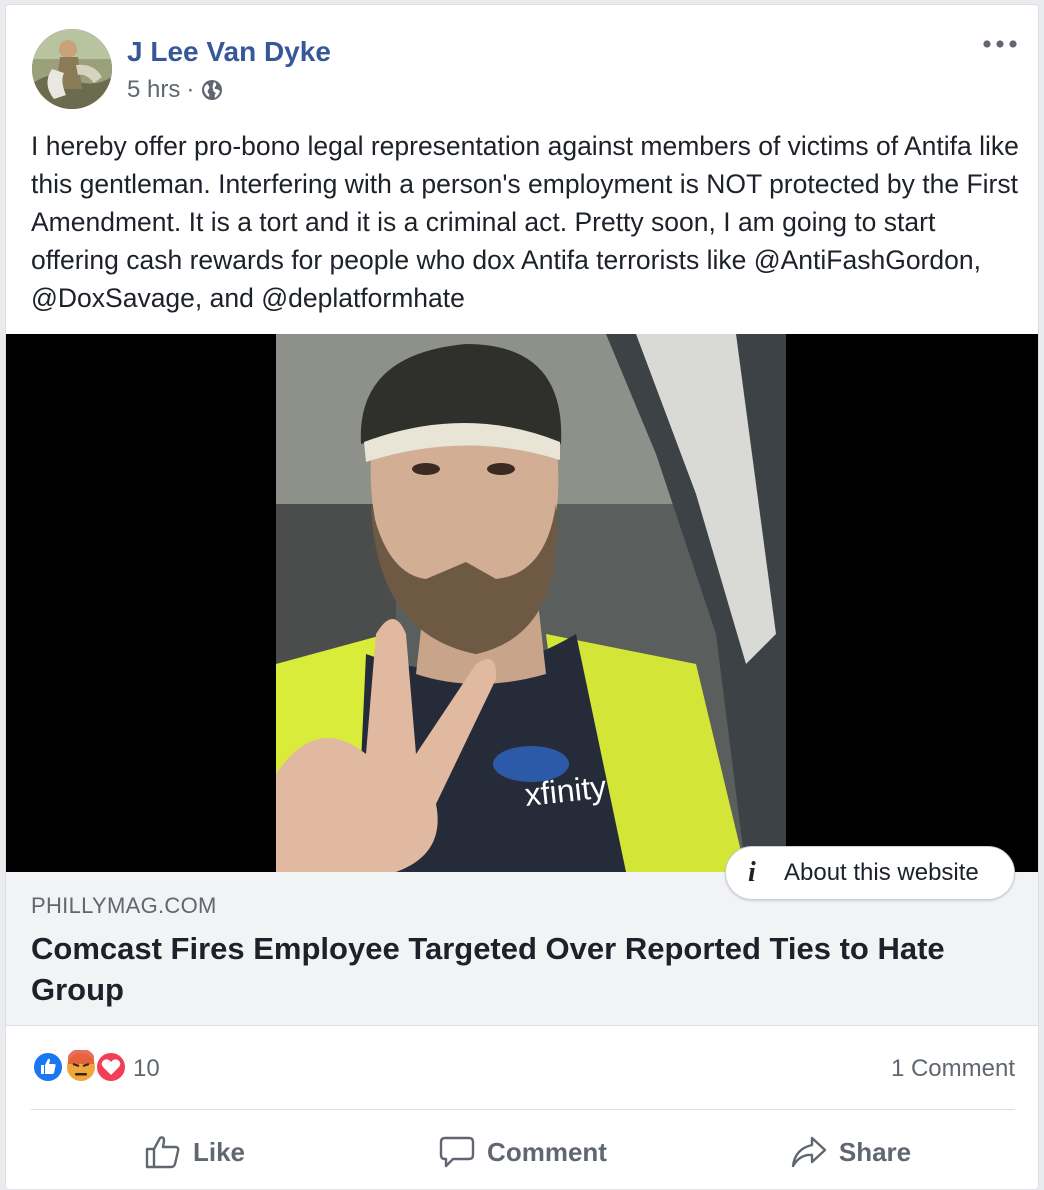 This screenshot has height=1190, width=1044. I want to click on post-meta: 5 hrs ·, so click(175, 90).